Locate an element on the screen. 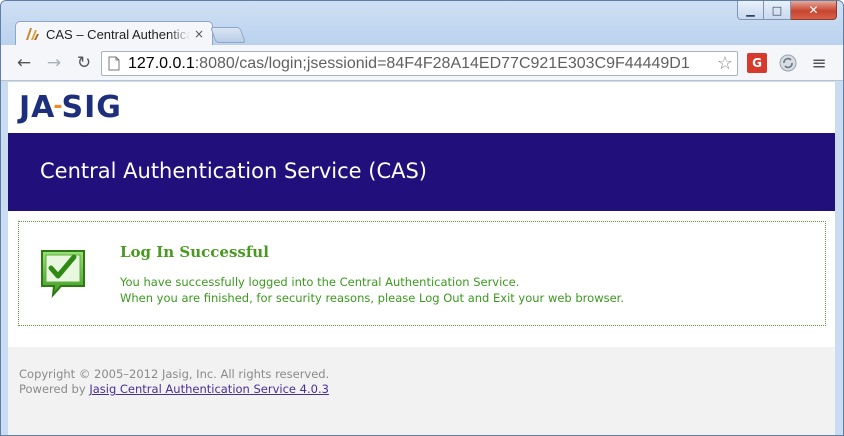  url-host: 127.0.0.1 is located at coordinates (161, 63).